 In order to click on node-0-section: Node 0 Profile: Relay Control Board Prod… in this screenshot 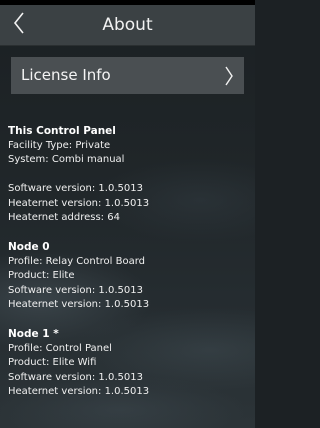, I will do `click(128, 276)`.